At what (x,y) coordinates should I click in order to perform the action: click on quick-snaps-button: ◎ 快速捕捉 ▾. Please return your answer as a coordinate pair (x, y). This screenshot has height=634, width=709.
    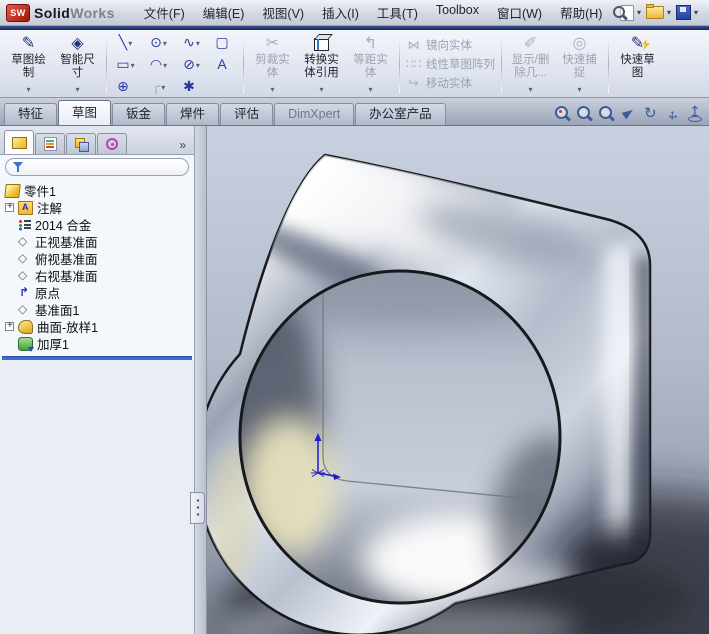
    Looking at the image, I should click on (579, 64).